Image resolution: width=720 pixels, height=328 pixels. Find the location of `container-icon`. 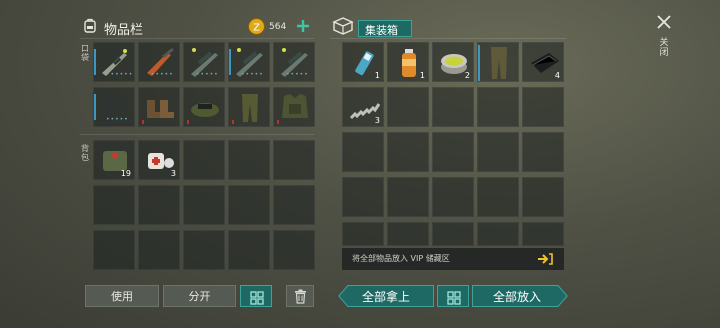

container-icon is located at coordinates (343, 26).